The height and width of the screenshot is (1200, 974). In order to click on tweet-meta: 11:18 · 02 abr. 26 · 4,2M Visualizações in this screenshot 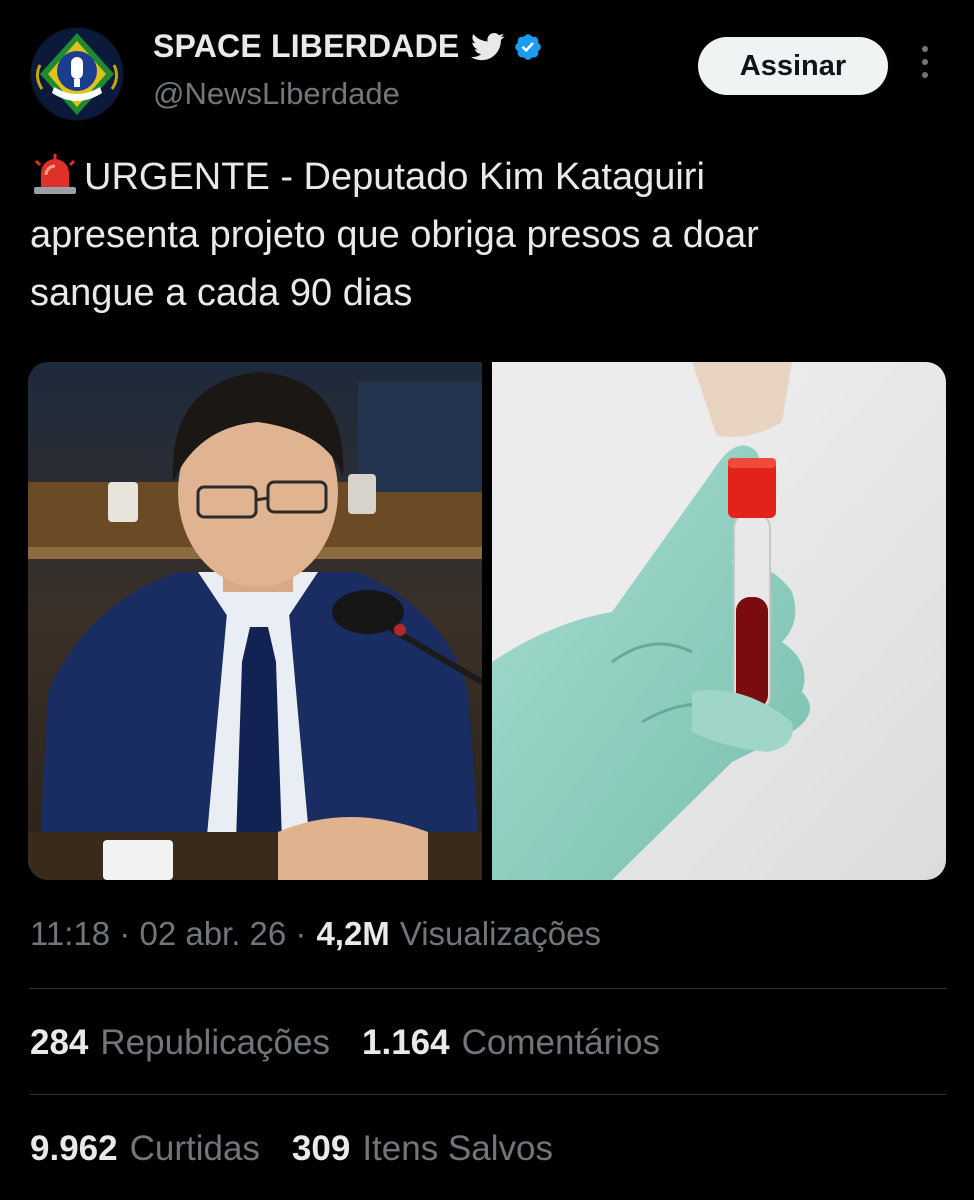, I will do `click(315, 934)`.